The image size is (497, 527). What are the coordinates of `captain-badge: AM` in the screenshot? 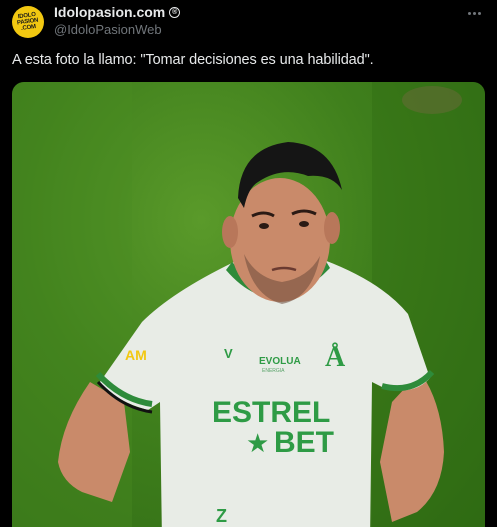 It's located at (136, 355).